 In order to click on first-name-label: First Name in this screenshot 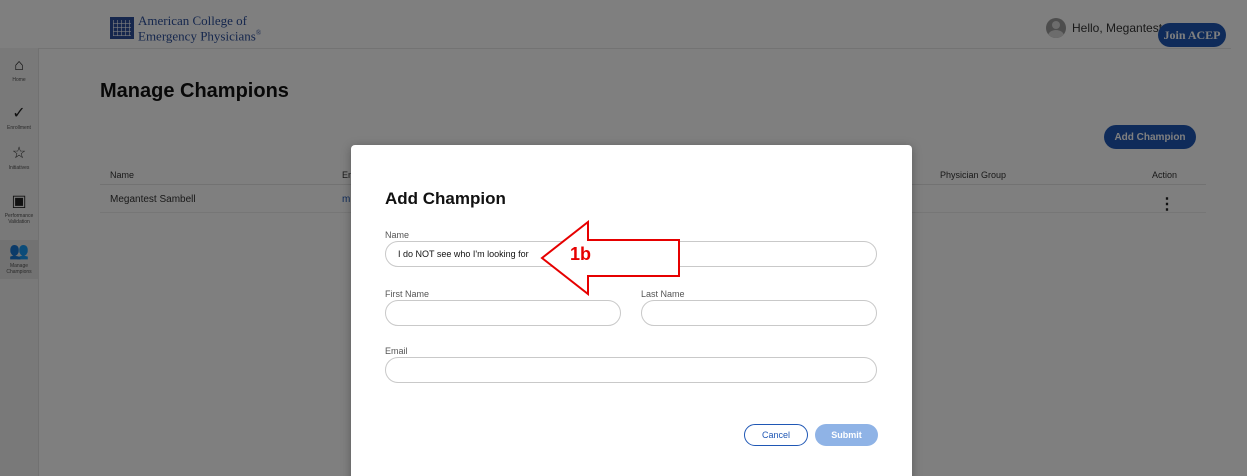, I will do `click(407, 294)`.